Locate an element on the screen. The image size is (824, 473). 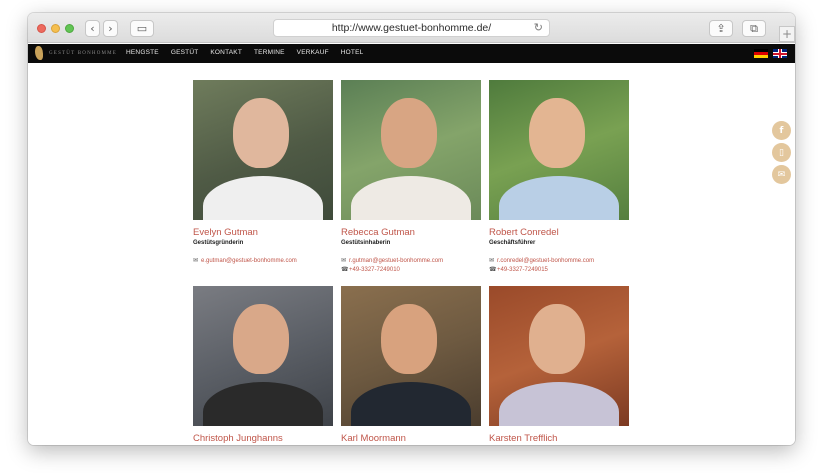
person-email: r.gutman@gestuet-bonhomme.com is located at coordinates (396, 261).